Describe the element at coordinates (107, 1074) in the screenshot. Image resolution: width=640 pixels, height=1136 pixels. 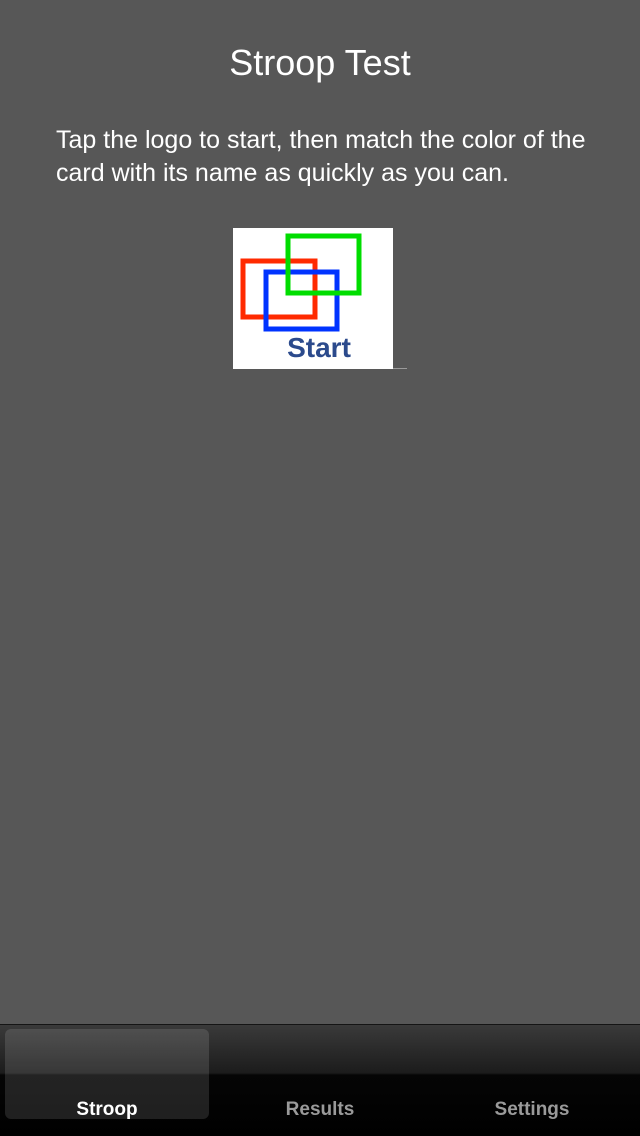
I see `tab-stroop: Stroop` at that location.